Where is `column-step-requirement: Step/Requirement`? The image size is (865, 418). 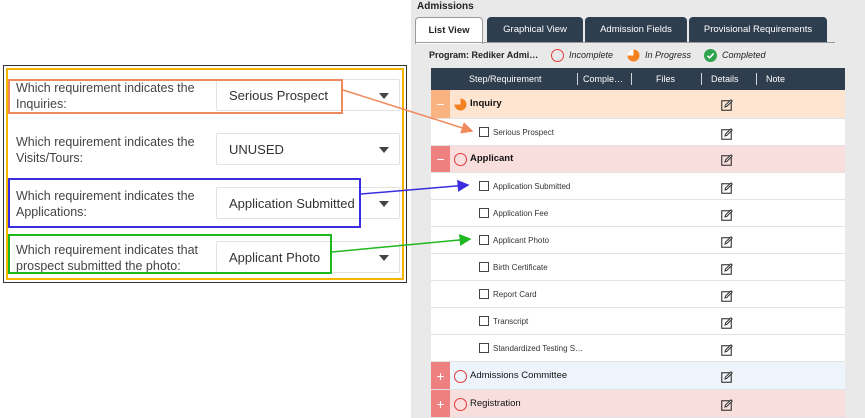 column-step-requirement: Step/Requirement is located at coordinates (505, 79).